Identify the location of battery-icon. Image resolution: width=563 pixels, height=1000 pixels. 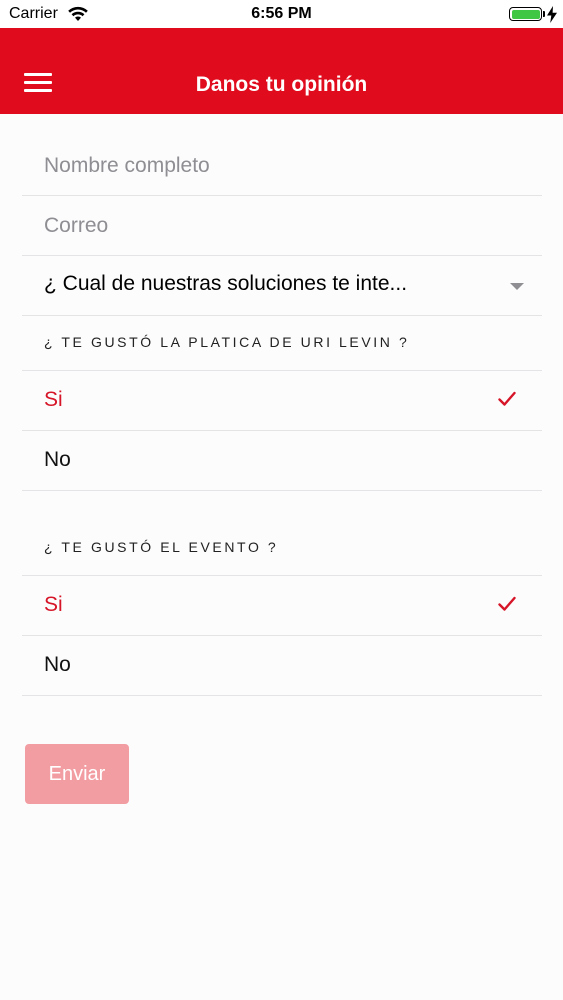
(525, 14).